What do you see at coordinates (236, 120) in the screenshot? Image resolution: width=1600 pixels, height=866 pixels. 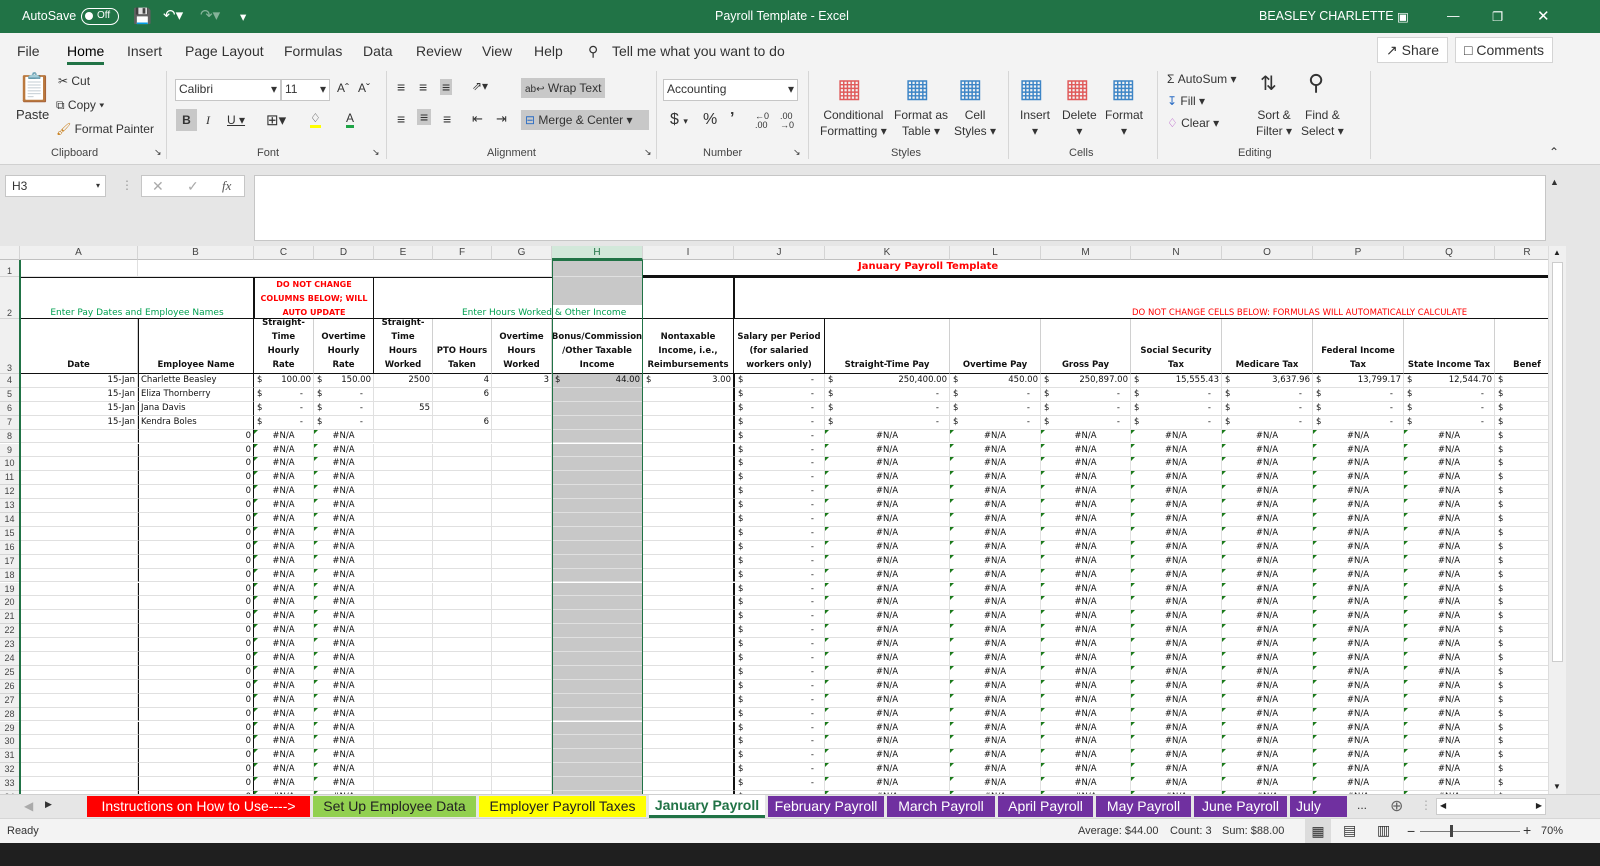 I see `underline-button: U ▾` at bounding box center [236, 120].